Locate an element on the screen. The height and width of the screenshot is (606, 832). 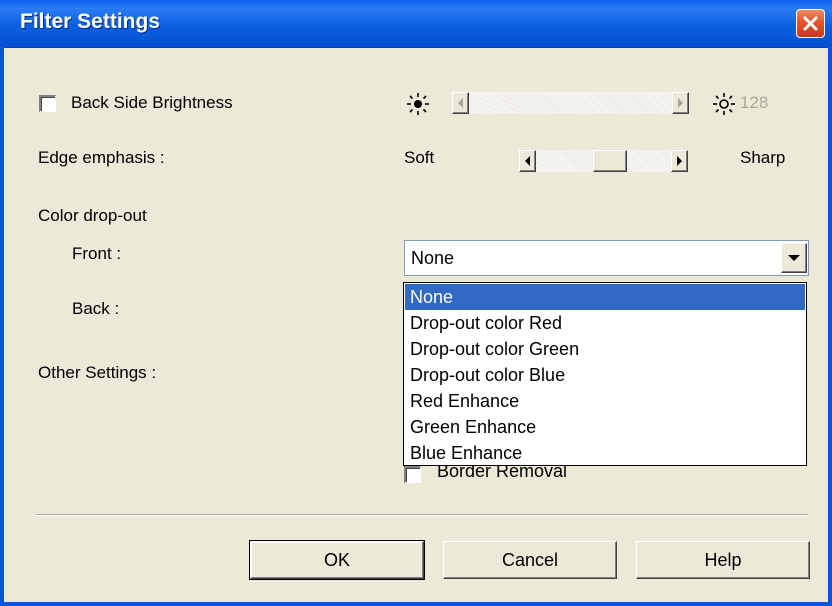
dropout-option-red: Drop-out color Red is located at coordinates (605, 323).